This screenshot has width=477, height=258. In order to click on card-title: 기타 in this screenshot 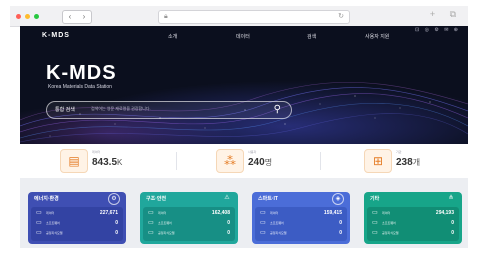, I will do `click(375, 199)`.